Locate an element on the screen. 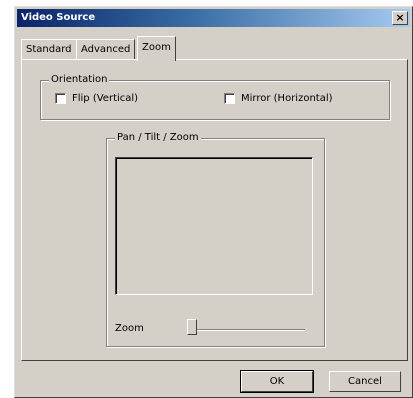  tab-label: Standard is located at coordinates (49, 49).